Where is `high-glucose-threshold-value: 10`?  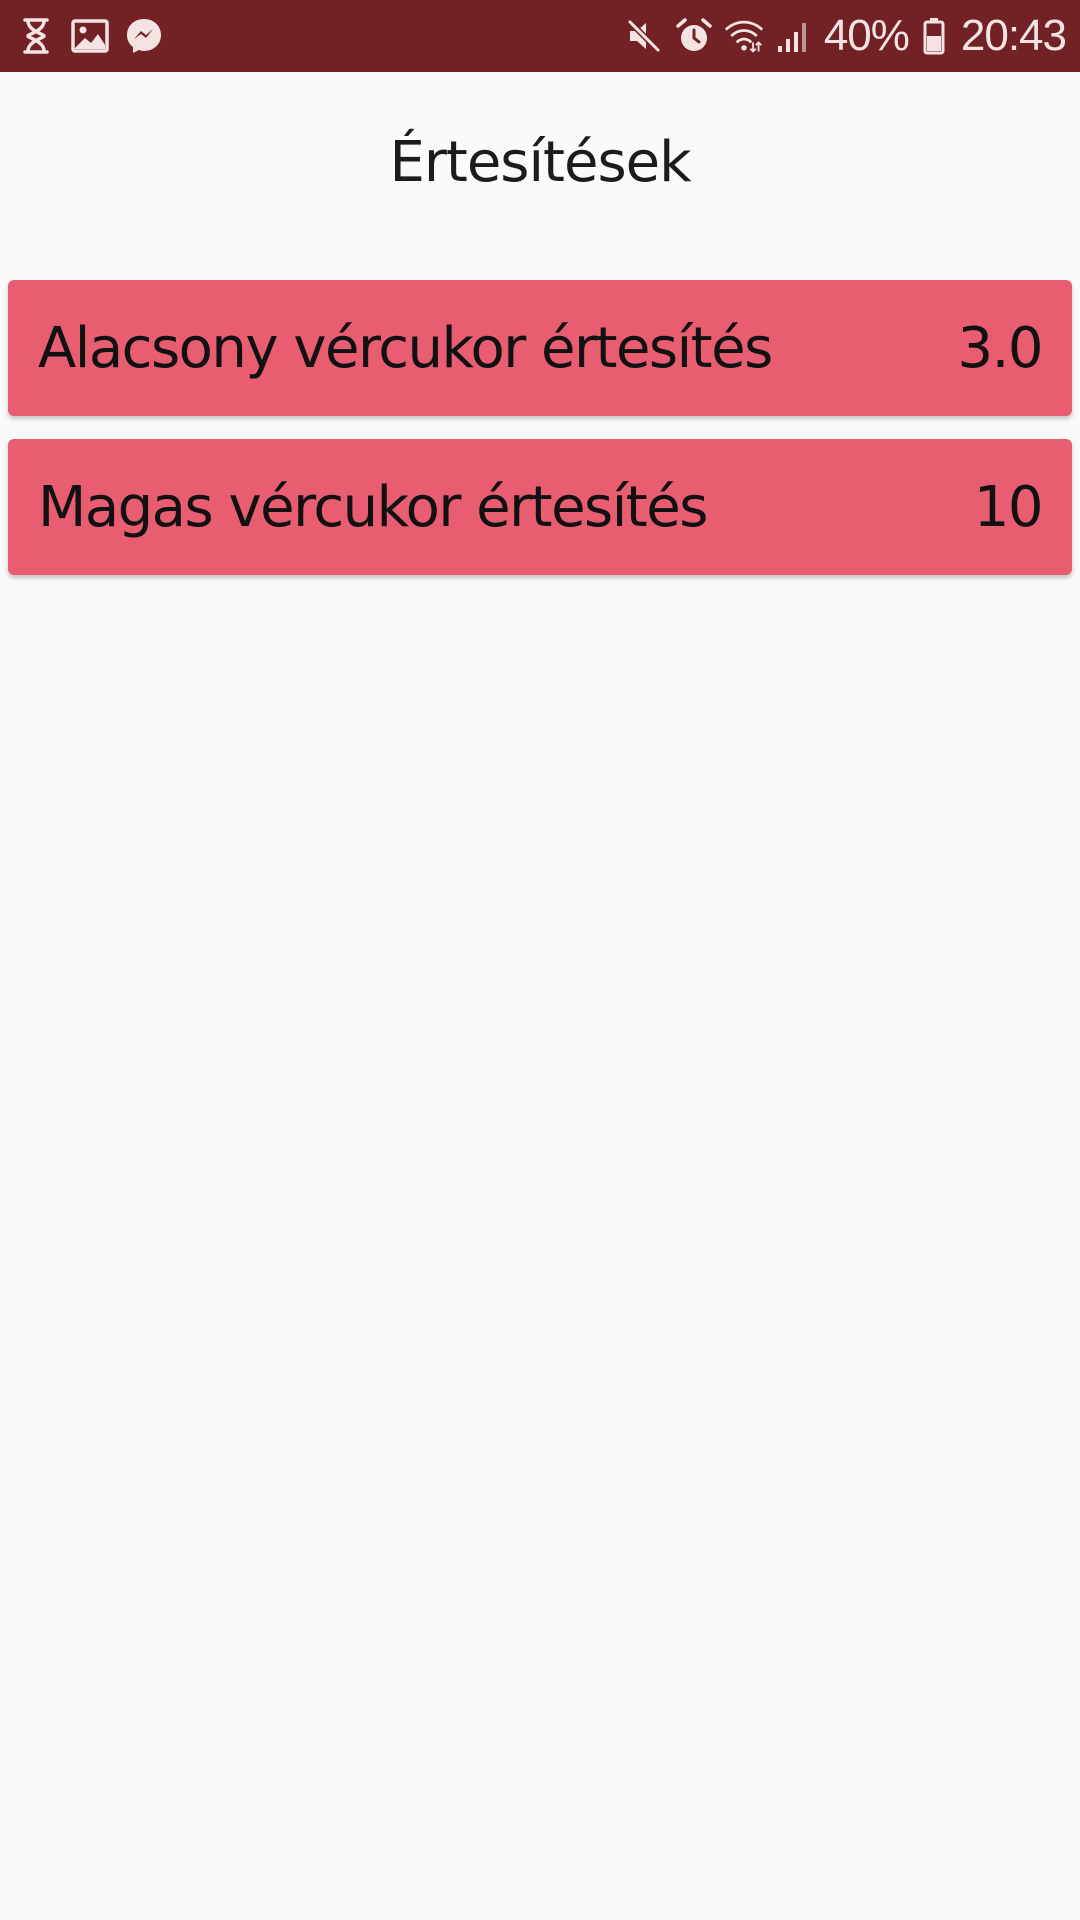 high-glucose-threshold-value: 10 is located at coordinates (1008, 507).